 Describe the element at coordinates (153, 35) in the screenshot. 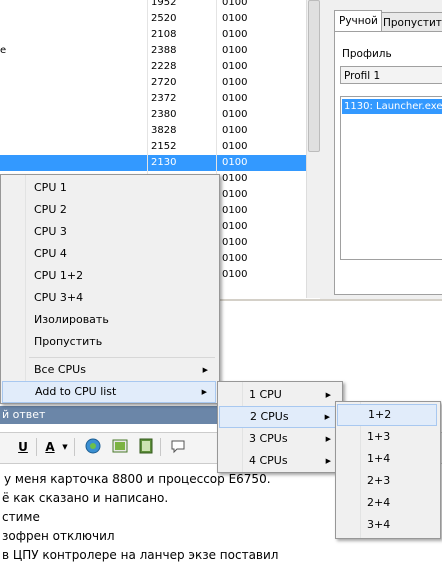

I see `table-row: 2108 0100` at that location.